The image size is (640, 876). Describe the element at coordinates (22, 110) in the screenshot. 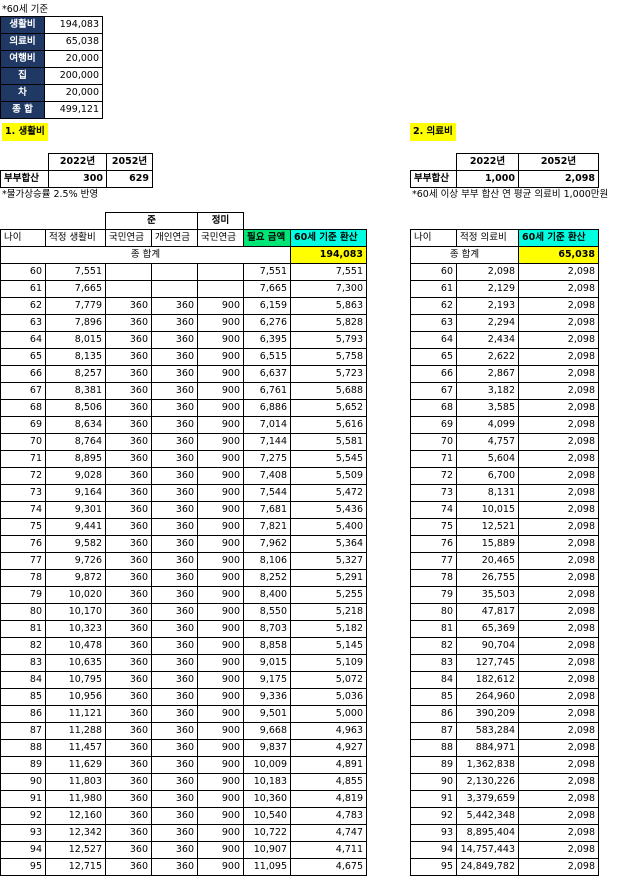

I see `summary-label: 종 합` at that location.